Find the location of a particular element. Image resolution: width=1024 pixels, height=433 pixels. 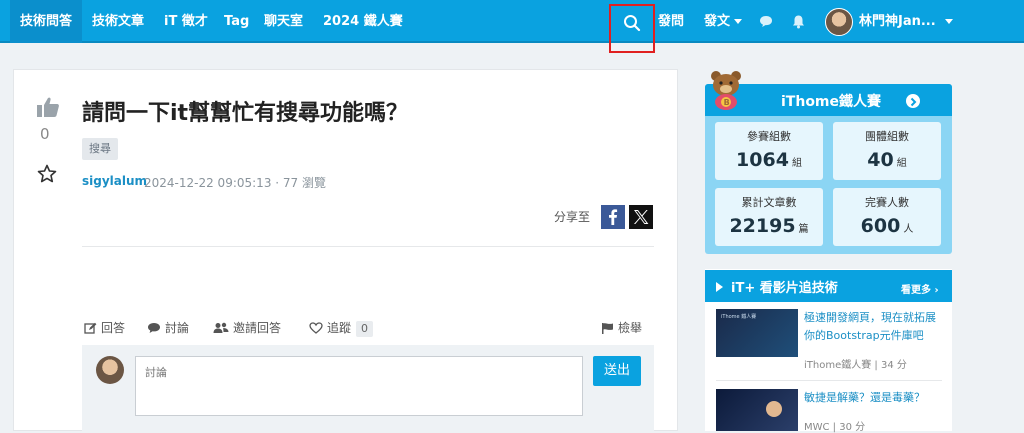

invite-answer-button: 邀請回答 is located at coordinates (247, 327).